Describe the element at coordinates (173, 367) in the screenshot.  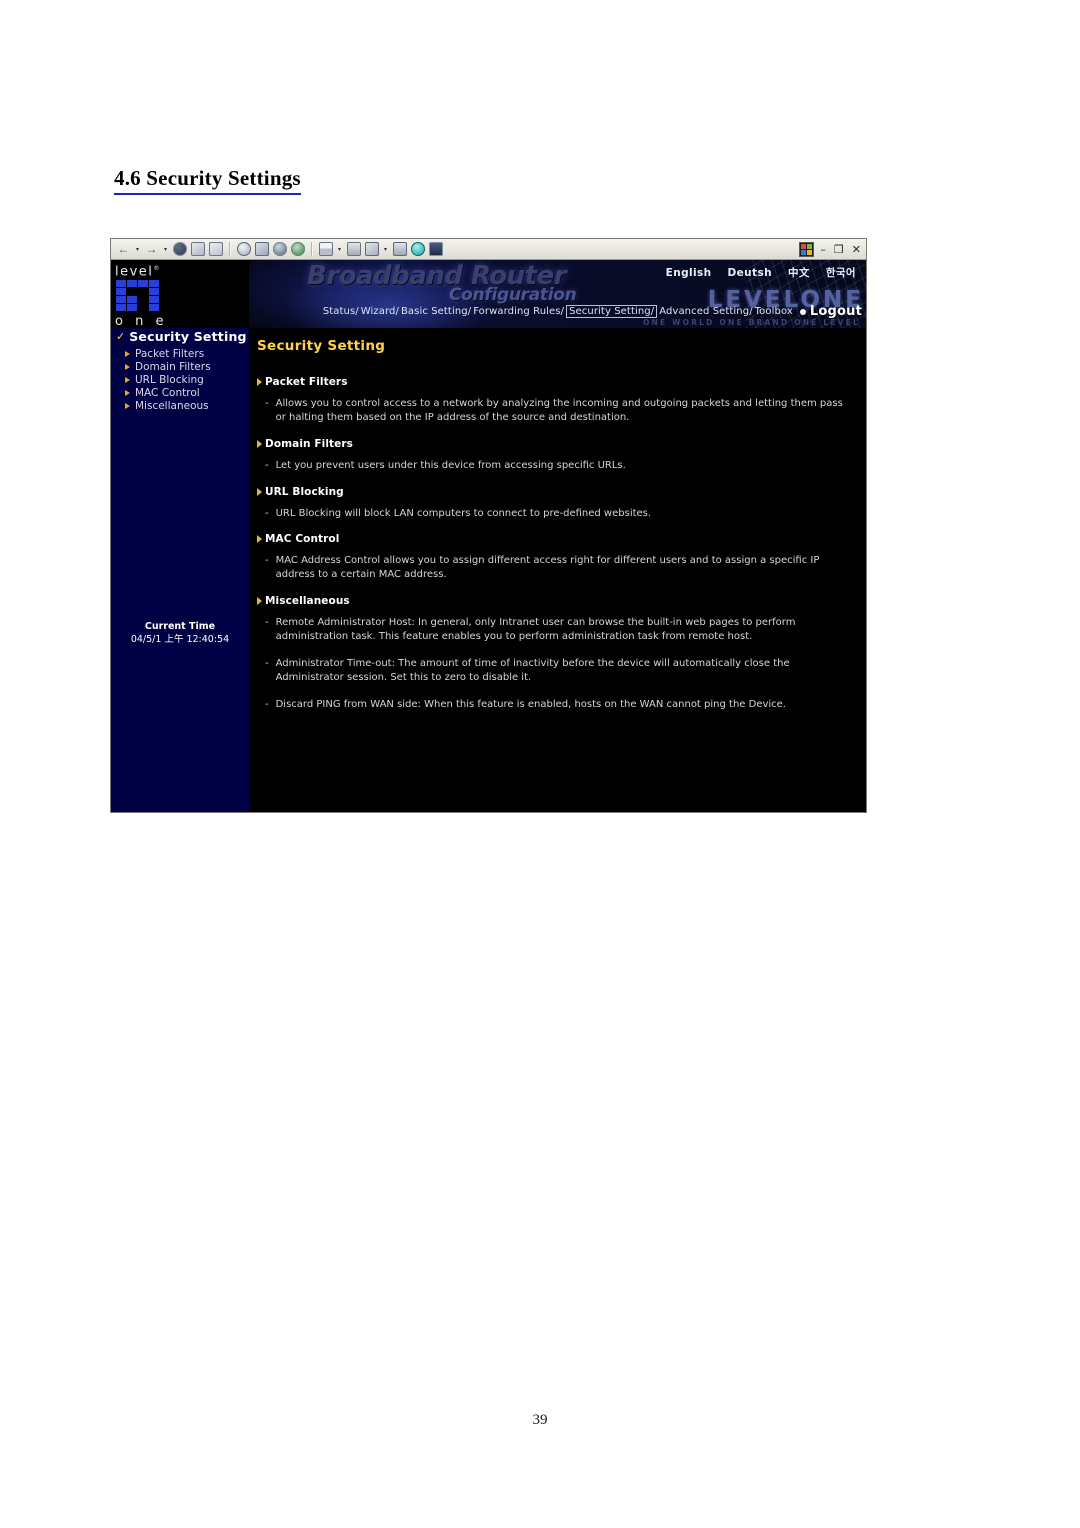
I see `sidebar-item-label: Domain Filters` at that location.